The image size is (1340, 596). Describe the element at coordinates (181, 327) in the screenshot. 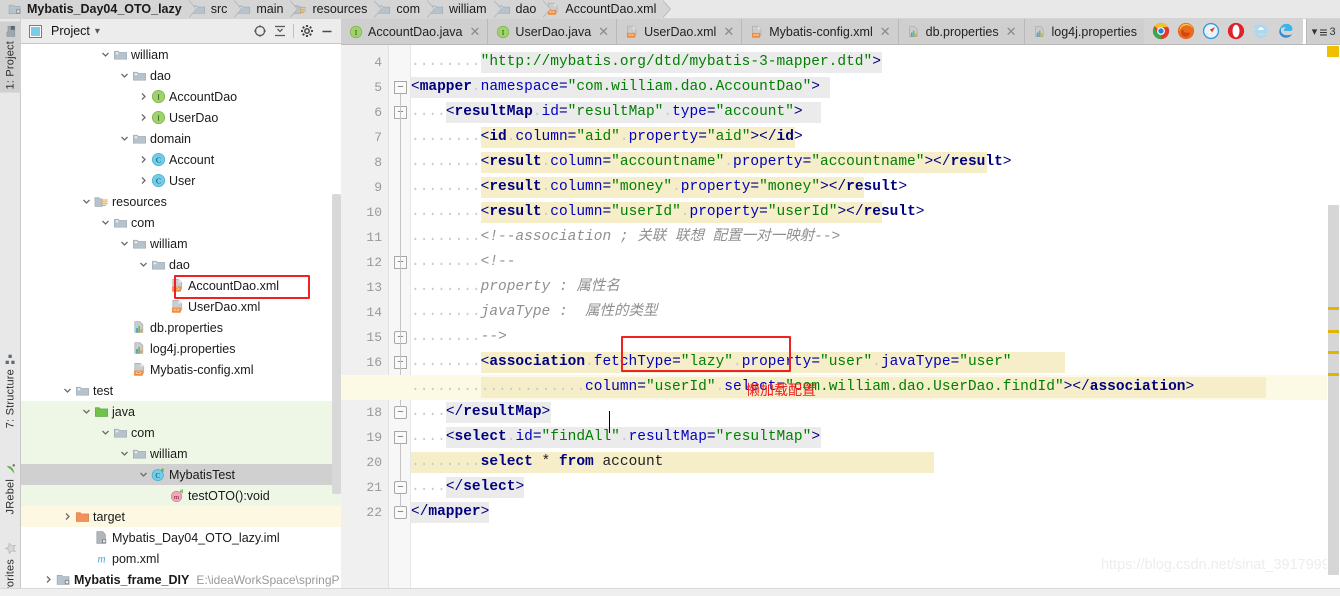

I see `tree-node-db-properties: db.properties` at that location.